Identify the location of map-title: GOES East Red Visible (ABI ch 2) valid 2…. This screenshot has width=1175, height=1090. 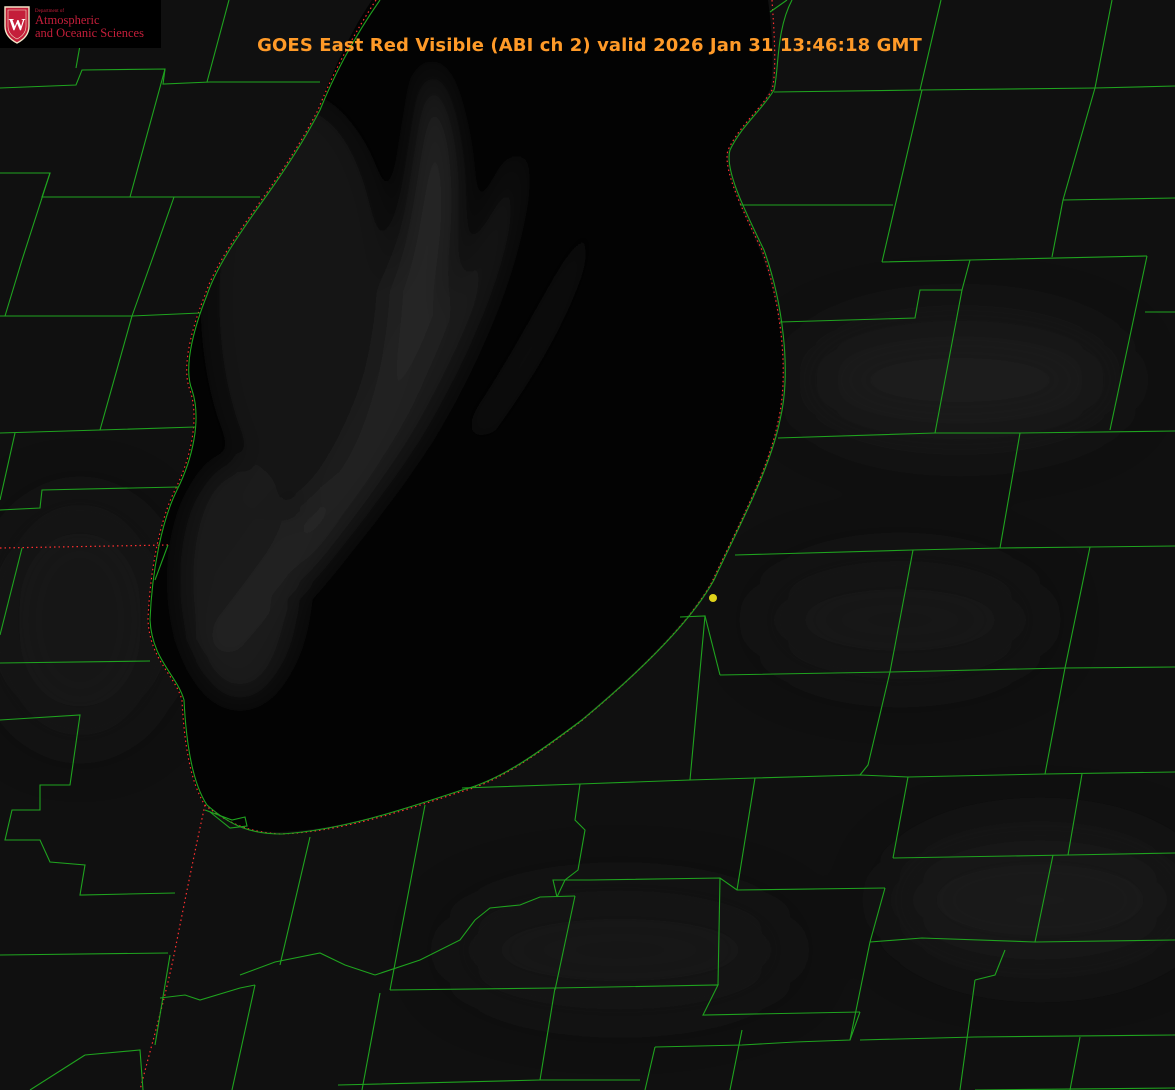
(589, 45).